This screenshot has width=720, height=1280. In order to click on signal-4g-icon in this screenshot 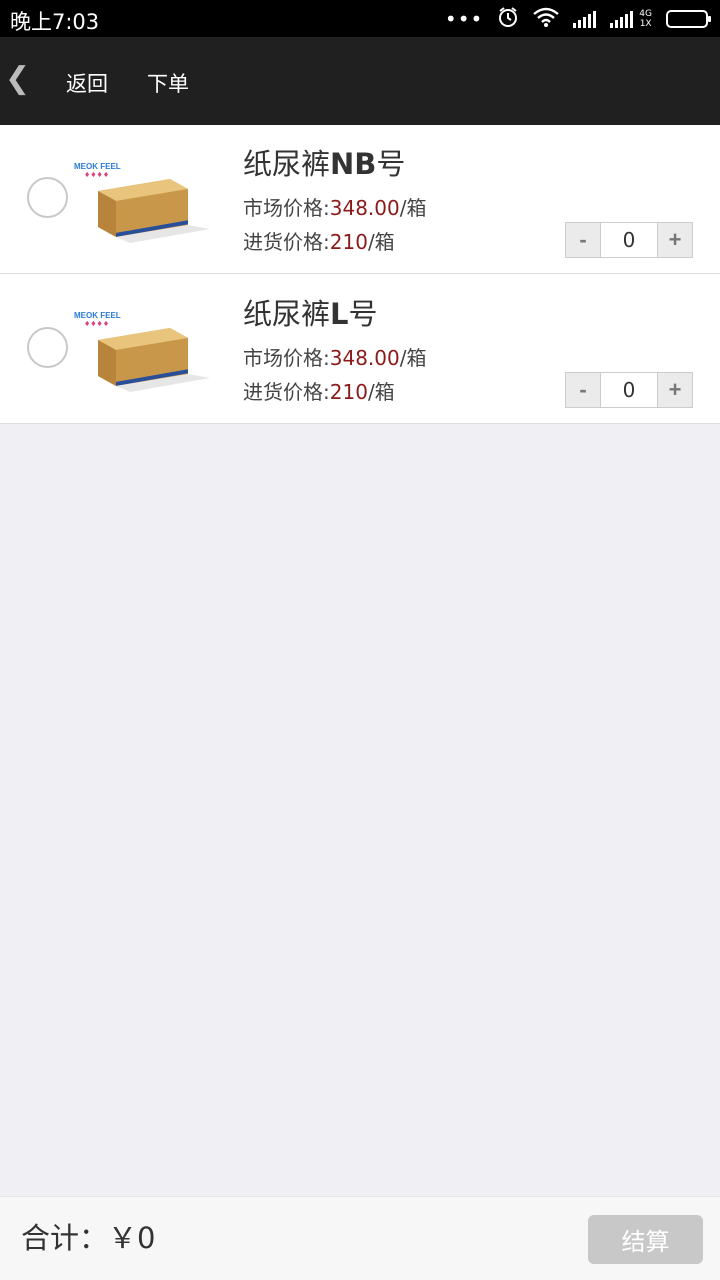, I will do `click(622, 19)`.